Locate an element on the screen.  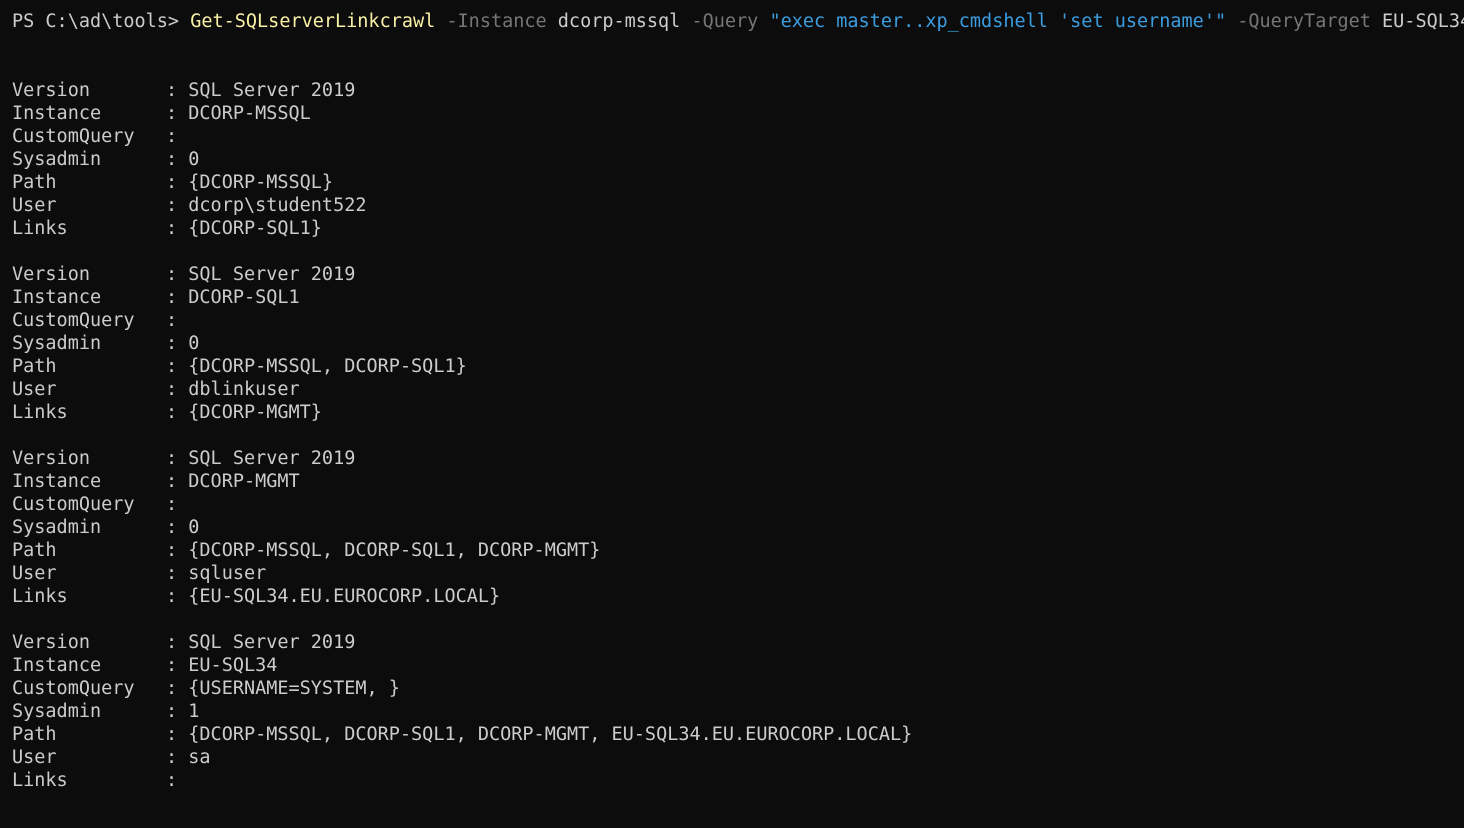
record-field-instance: Instance: DCORP-MSSQL is located at coordinates (738, 113).